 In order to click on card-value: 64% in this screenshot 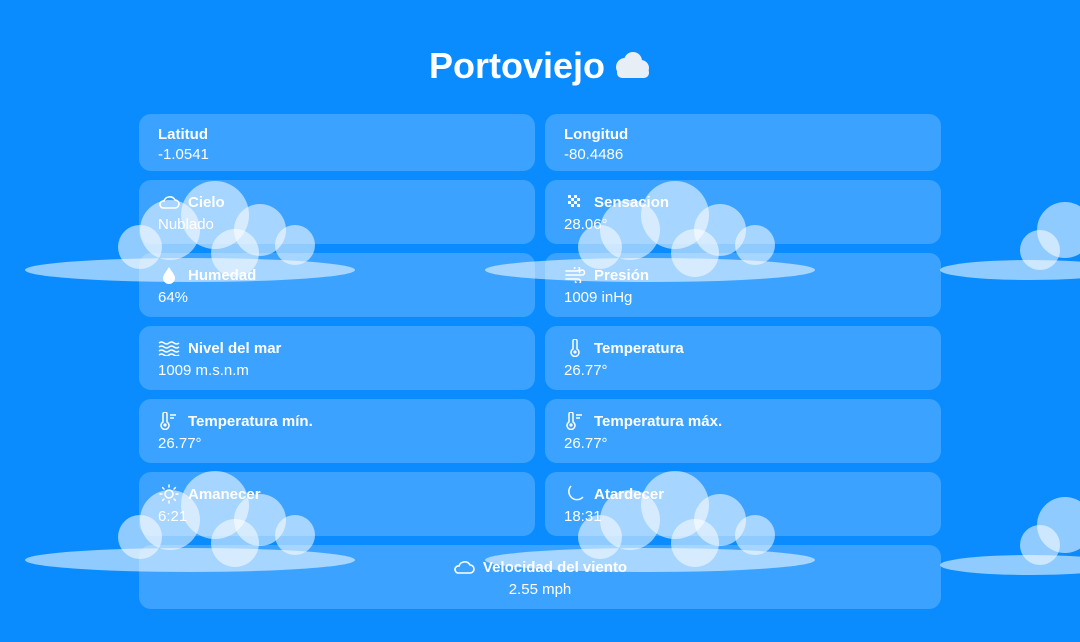, I will do `click(173, 297)`.